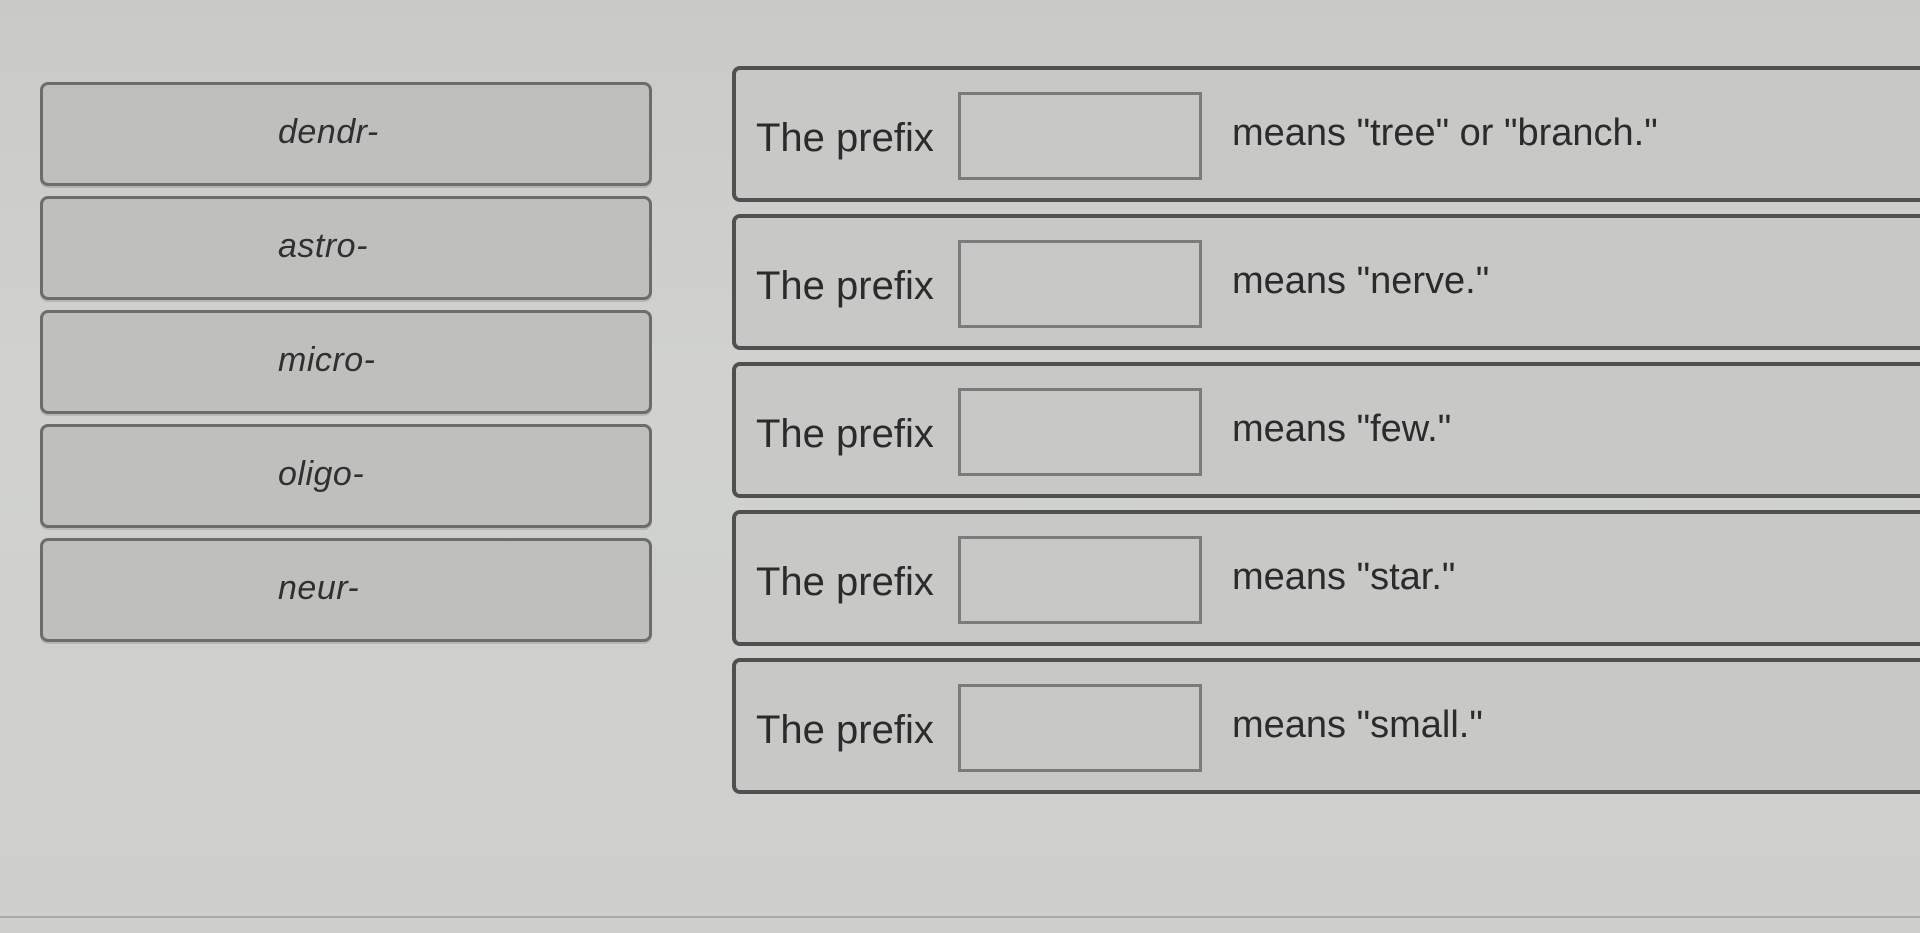  I want to click on prefix-tile-label: astro-, so click(323, 246).